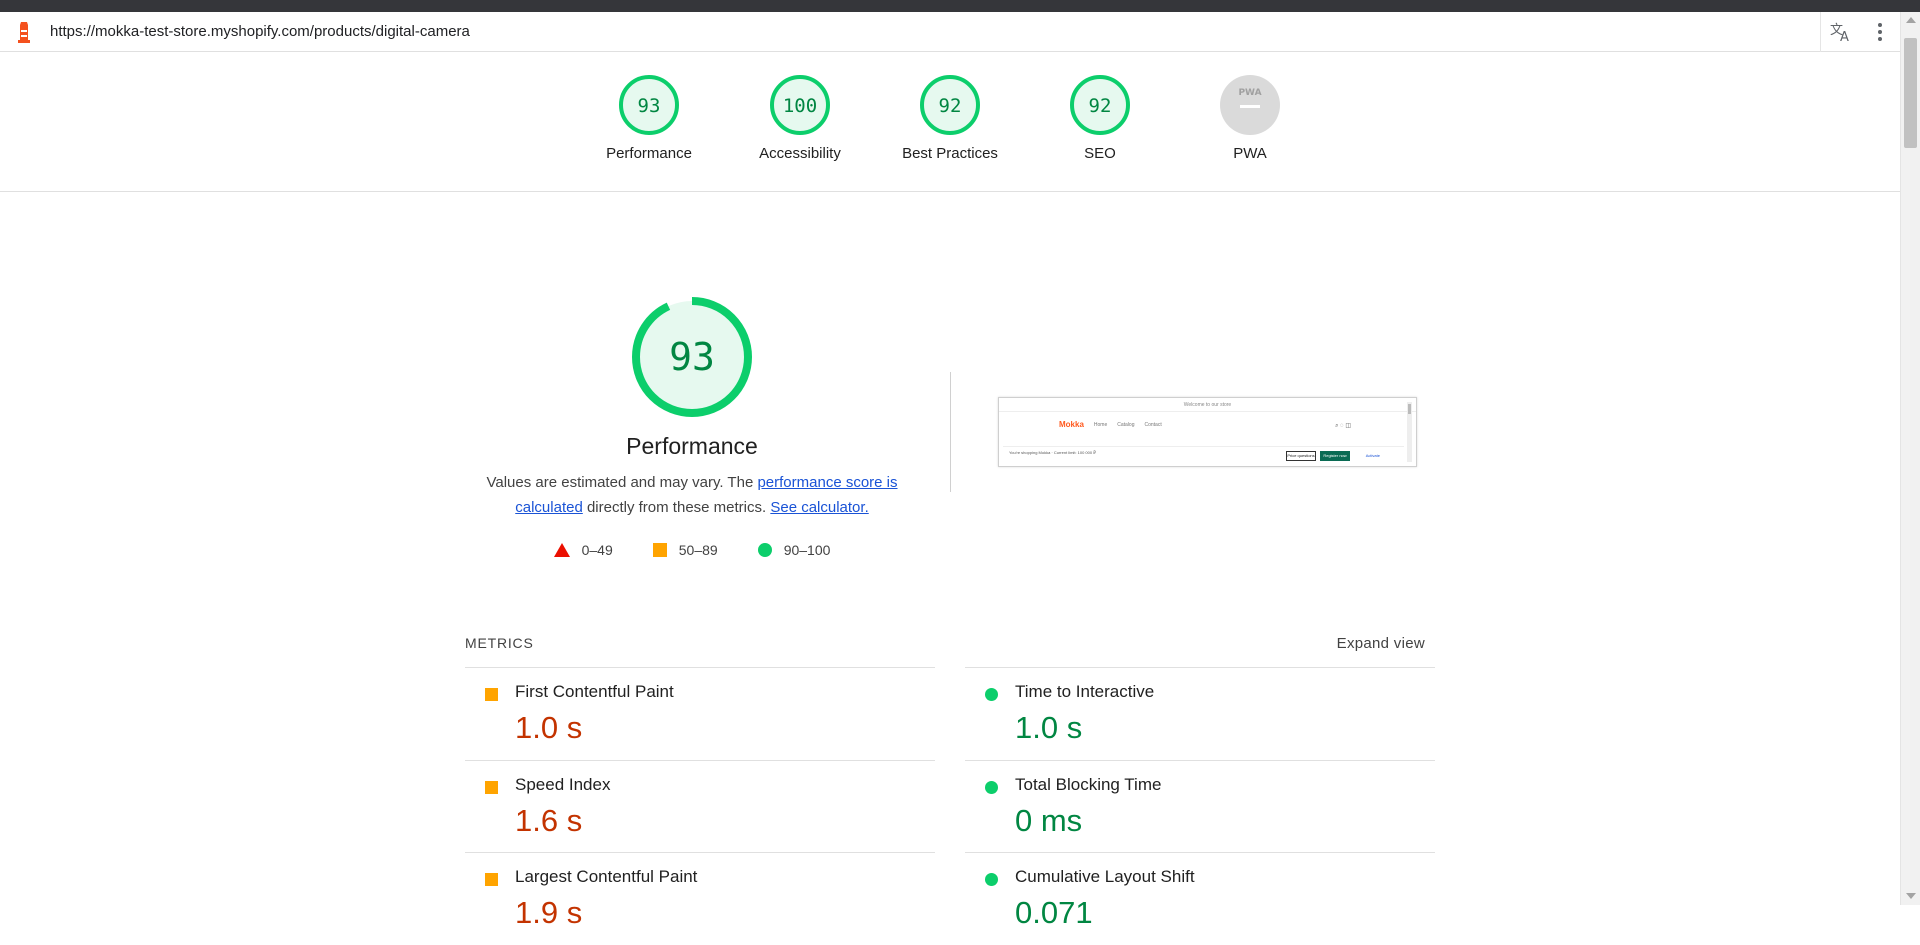  I want to click on screenshot-btn-link: Activate, so click(1372, 455).